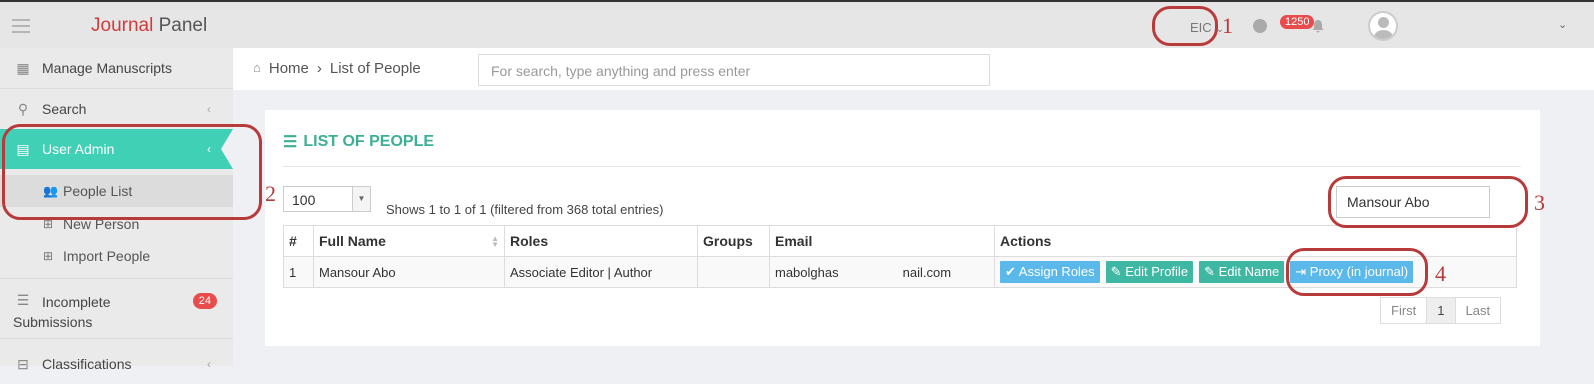 This screenshot has height=384, width=1594. What do you see at coordinates (1242, 272) in the screenshot?
I see `edit-name-button: ✎ Edit Name` at bounding box center [1242, 272].